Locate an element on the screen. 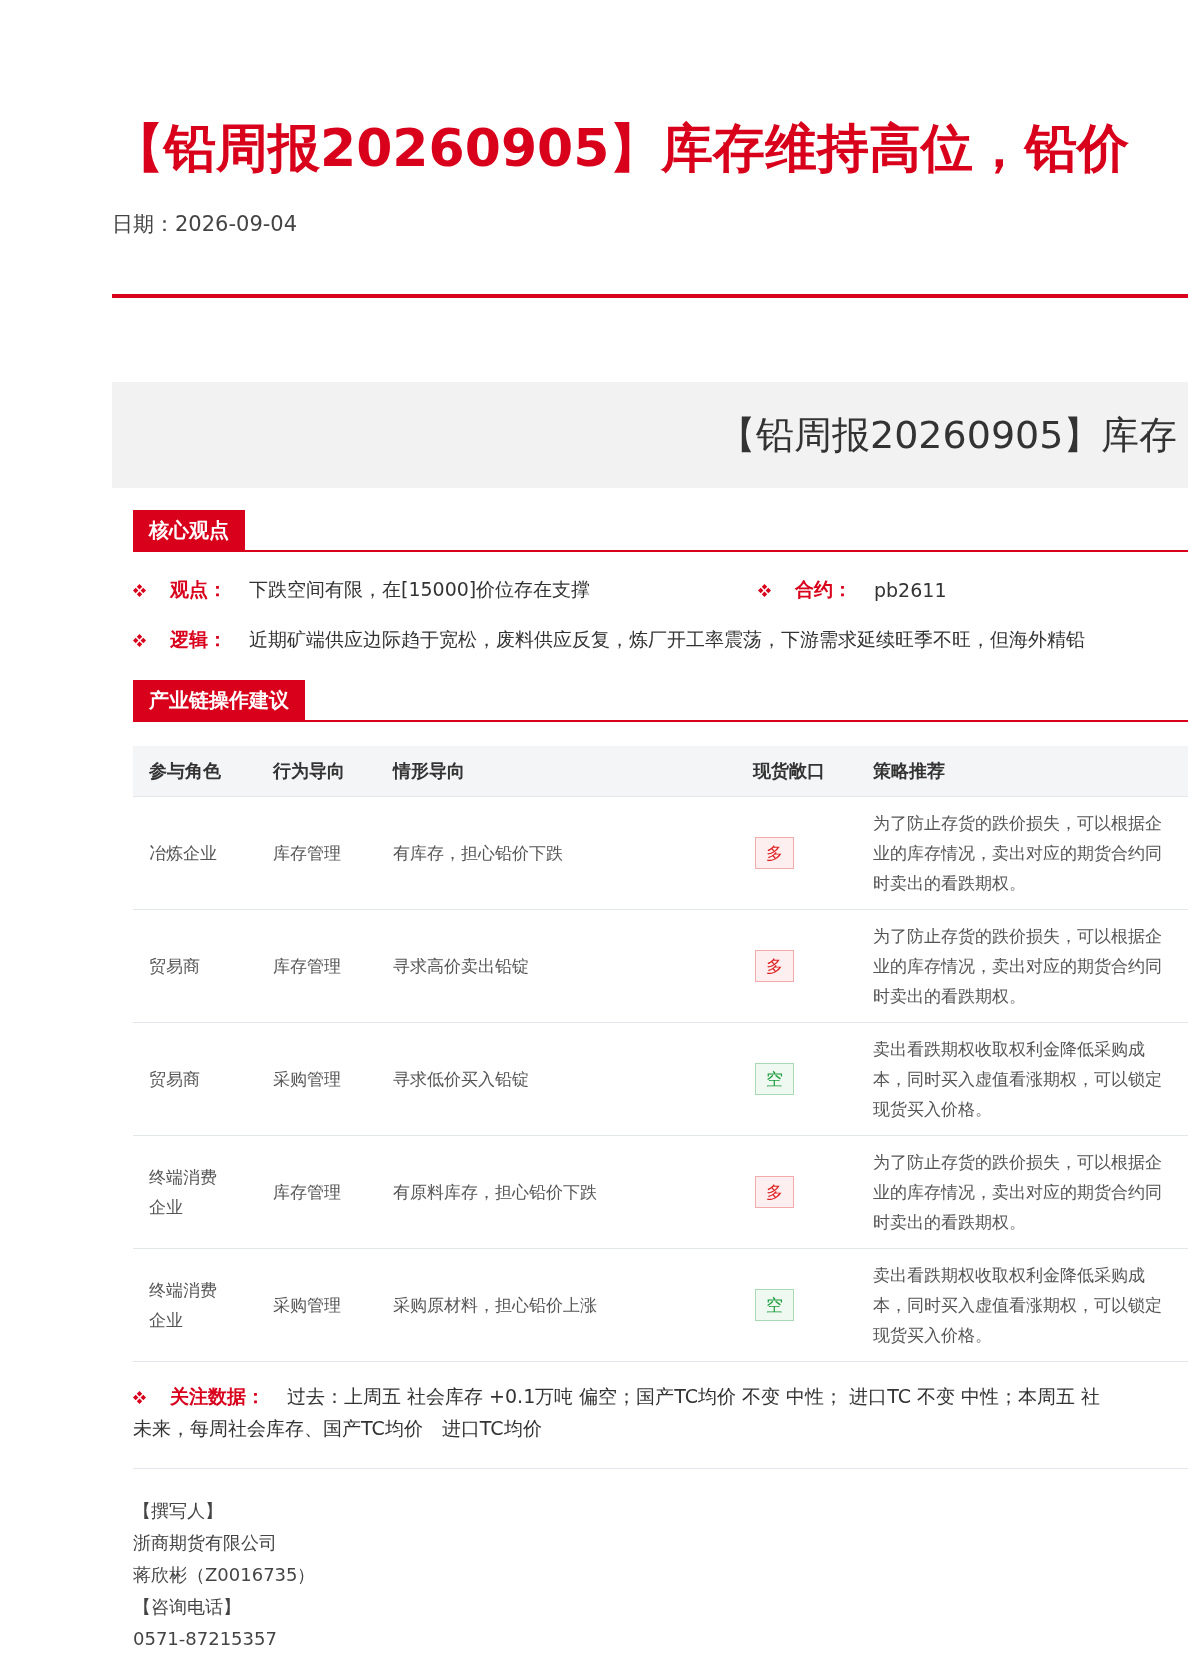 Image resolution: width=1188 pixels, height=1680 pixels. focus-text: 过去：上周五 社会库存 +0.1万吨 偏空；国产TC均价 不变 中性； 进口TC 不变 中性；本周五 社 is located at coordinates (693, 1396).